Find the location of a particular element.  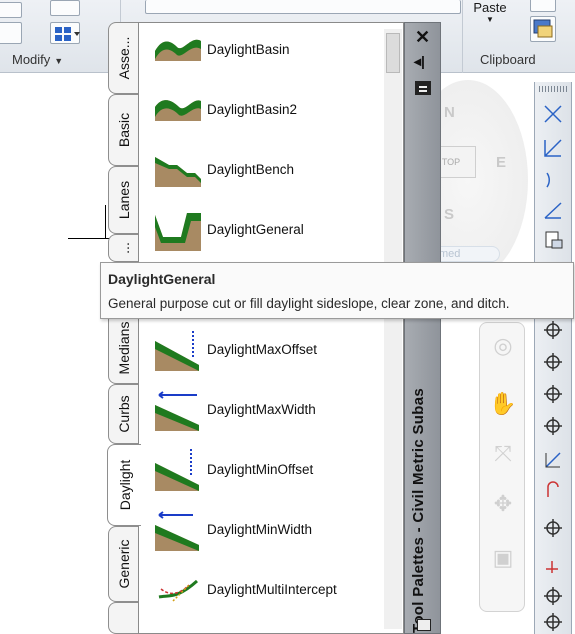

tab-label: Generic is located at coordinates (123, 564).